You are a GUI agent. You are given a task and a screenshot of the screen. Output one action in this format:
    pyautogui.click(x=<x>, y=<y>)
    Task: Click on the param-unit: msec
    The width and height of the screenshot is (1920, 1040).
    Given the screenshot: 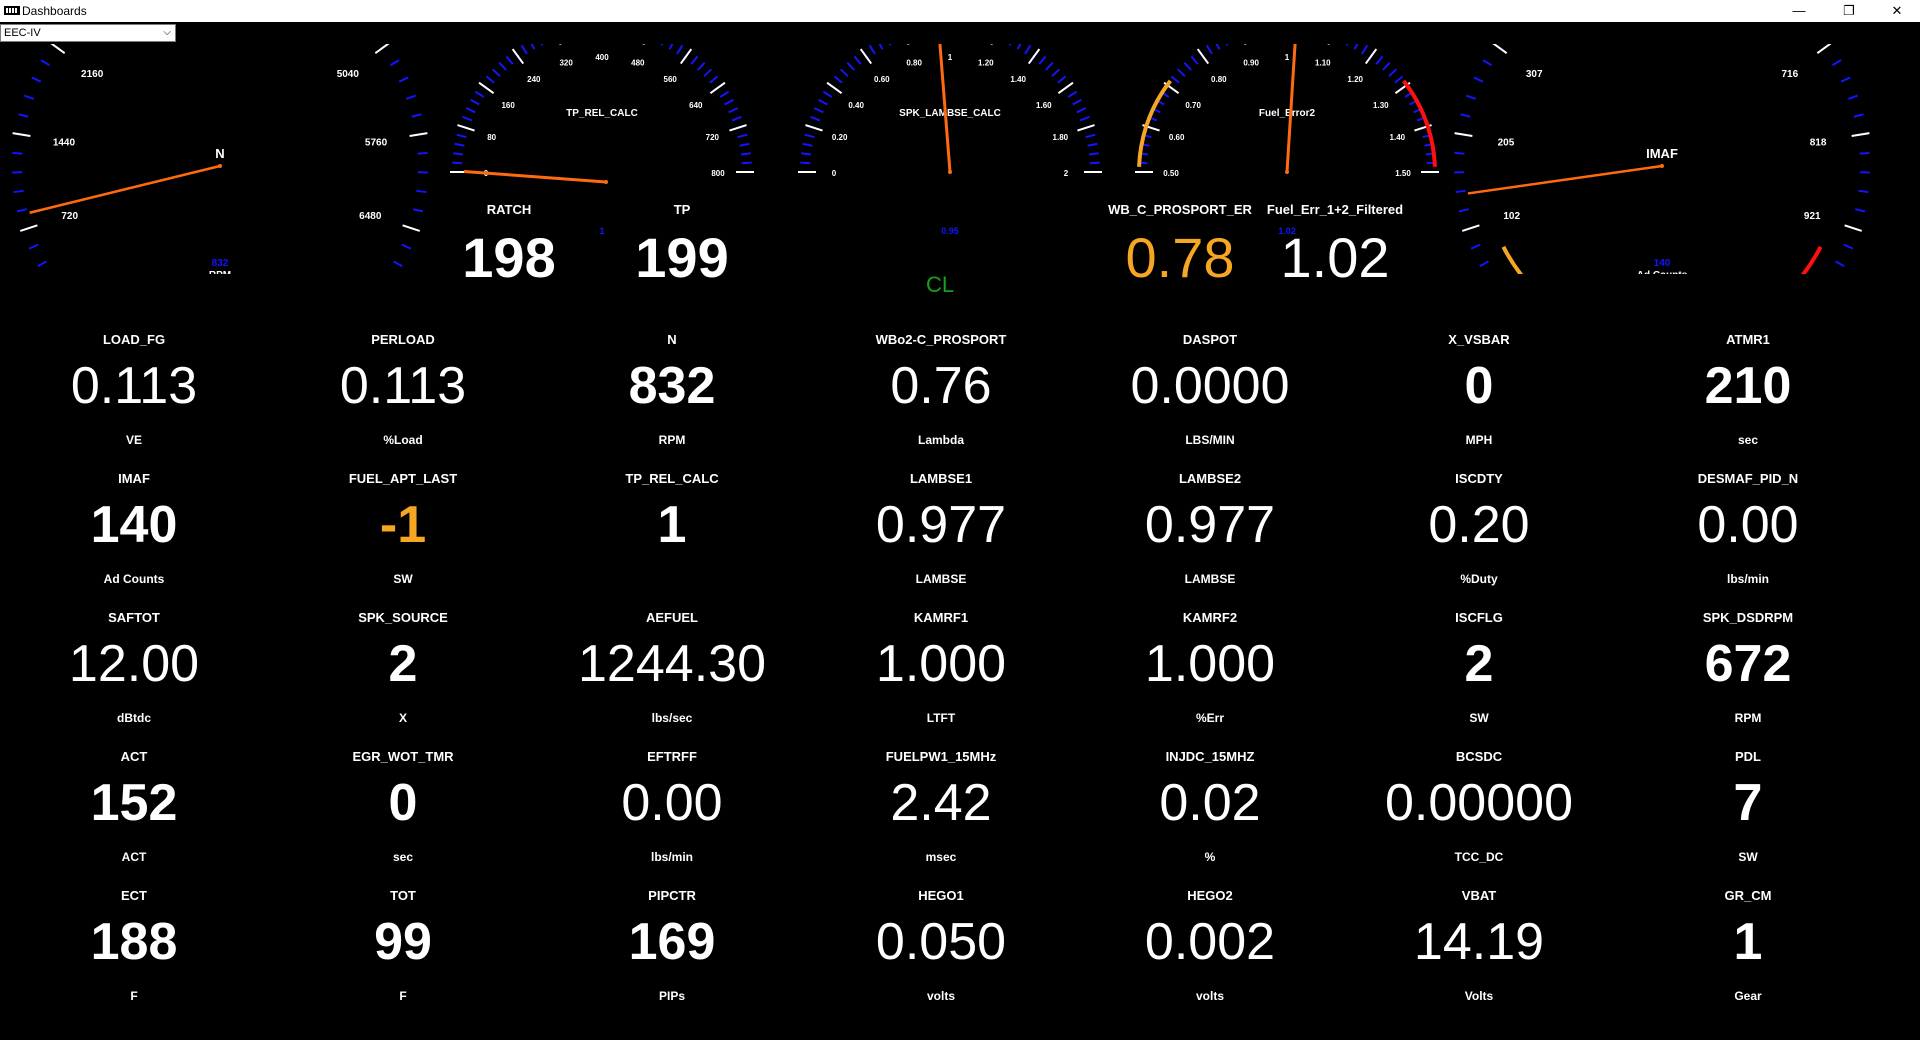 What is the action you would take?
    pyautogui.click(x=941, y=857)
    